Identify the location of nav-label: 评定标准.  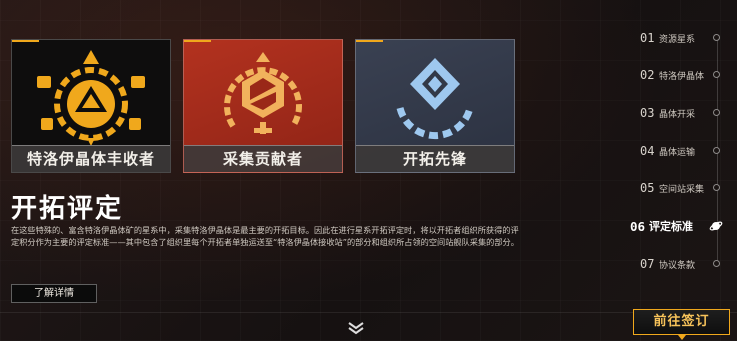
(671, 226).